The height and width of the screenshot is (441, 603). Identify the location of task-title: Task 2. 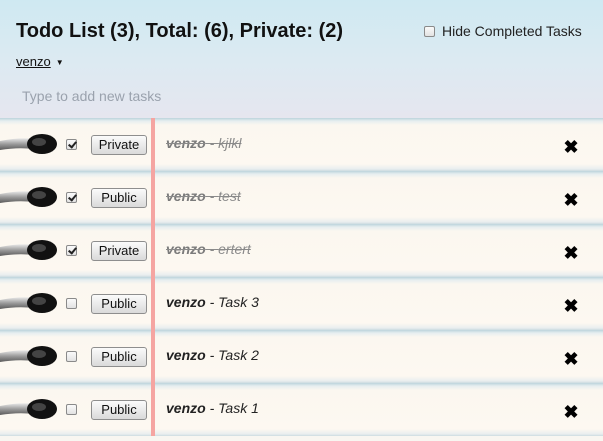
(238, 355).